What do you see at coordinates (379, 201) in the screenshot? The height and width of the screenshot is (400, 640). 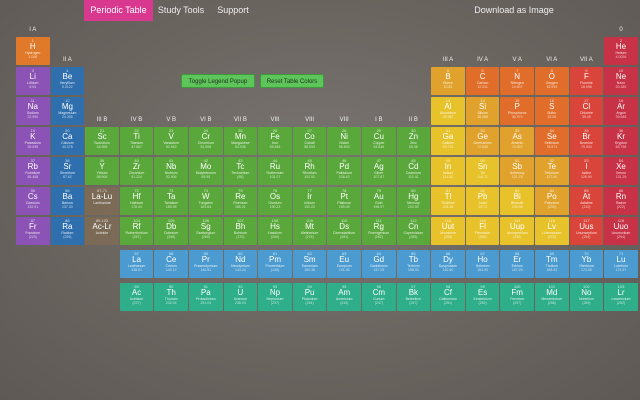 I see `element-cell-au: 79 Au Gold 196.97` at bounding box center [379, 201].